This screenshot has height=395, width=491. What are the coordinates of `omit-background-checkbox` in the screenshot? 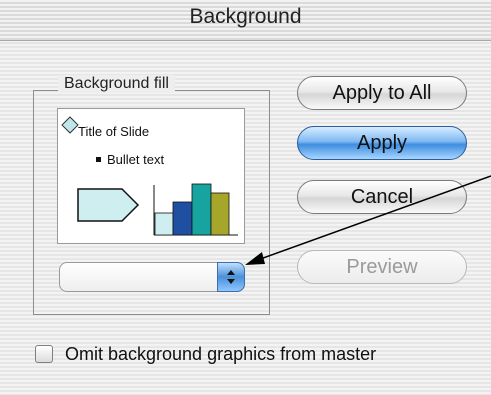 It's located at (44, 354).